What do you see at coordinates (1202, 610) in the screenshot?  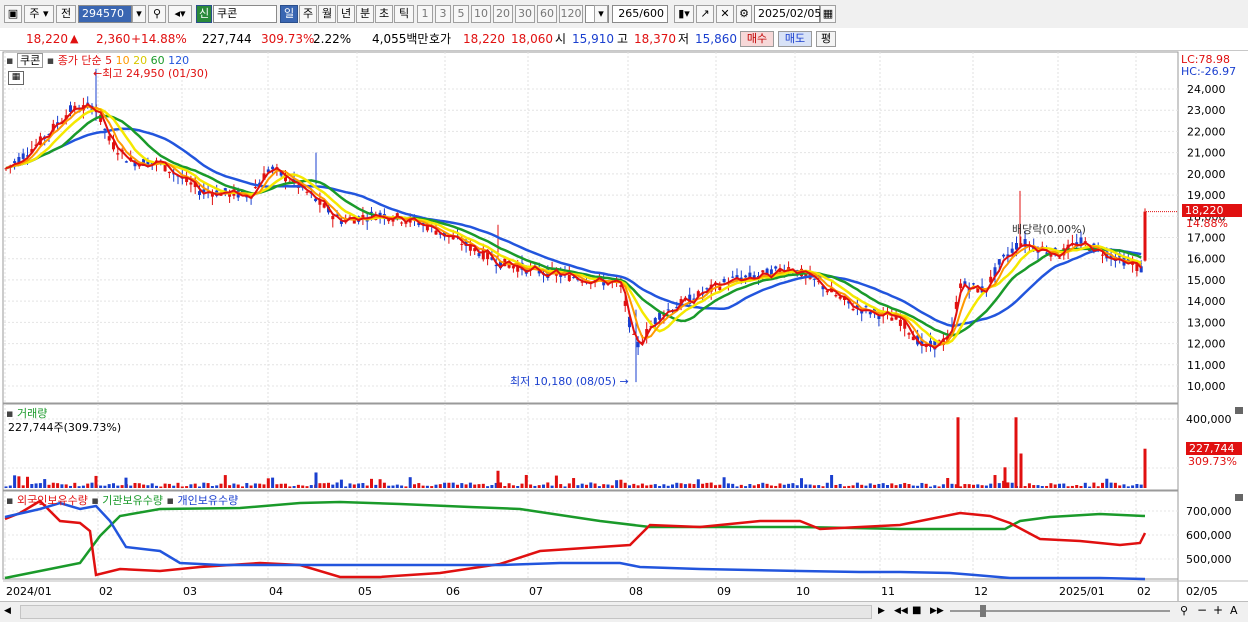 I see `zoom-out-icon: −` at bounding box center [1202, 610].